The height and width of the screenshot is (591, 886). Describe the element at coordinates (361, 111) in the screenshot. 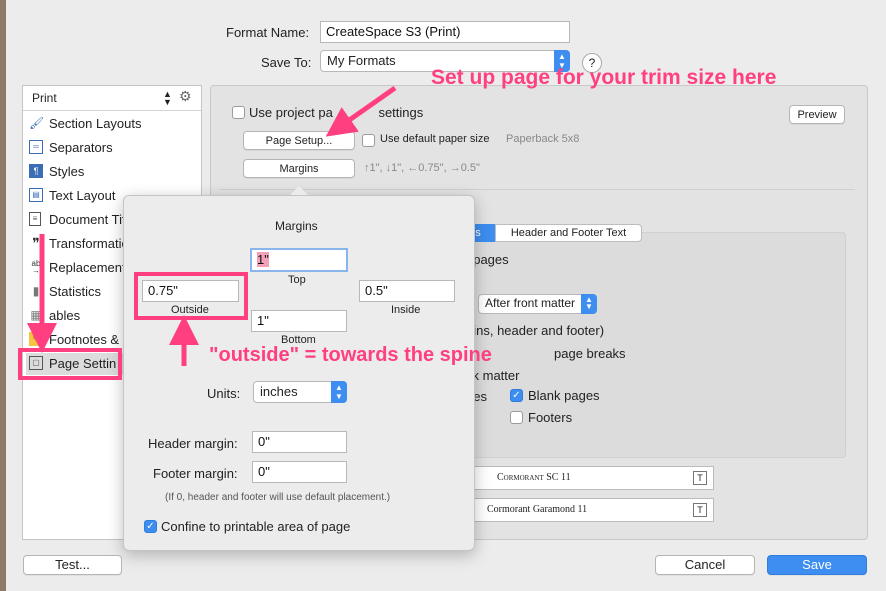

I see `arrow-to-page-setup` at that location.